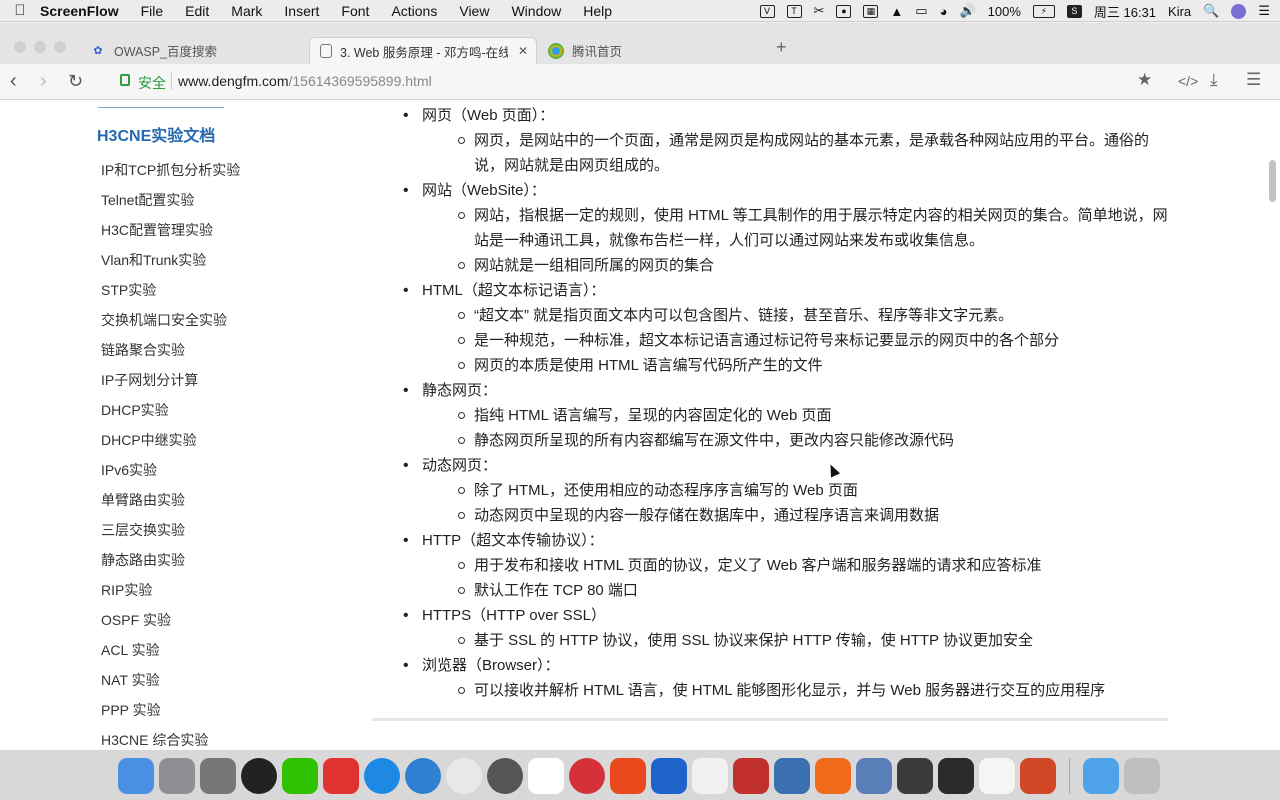 This screenshot has width=1280, height=800. I want to click on launchpad-icon, so click(177, 776).